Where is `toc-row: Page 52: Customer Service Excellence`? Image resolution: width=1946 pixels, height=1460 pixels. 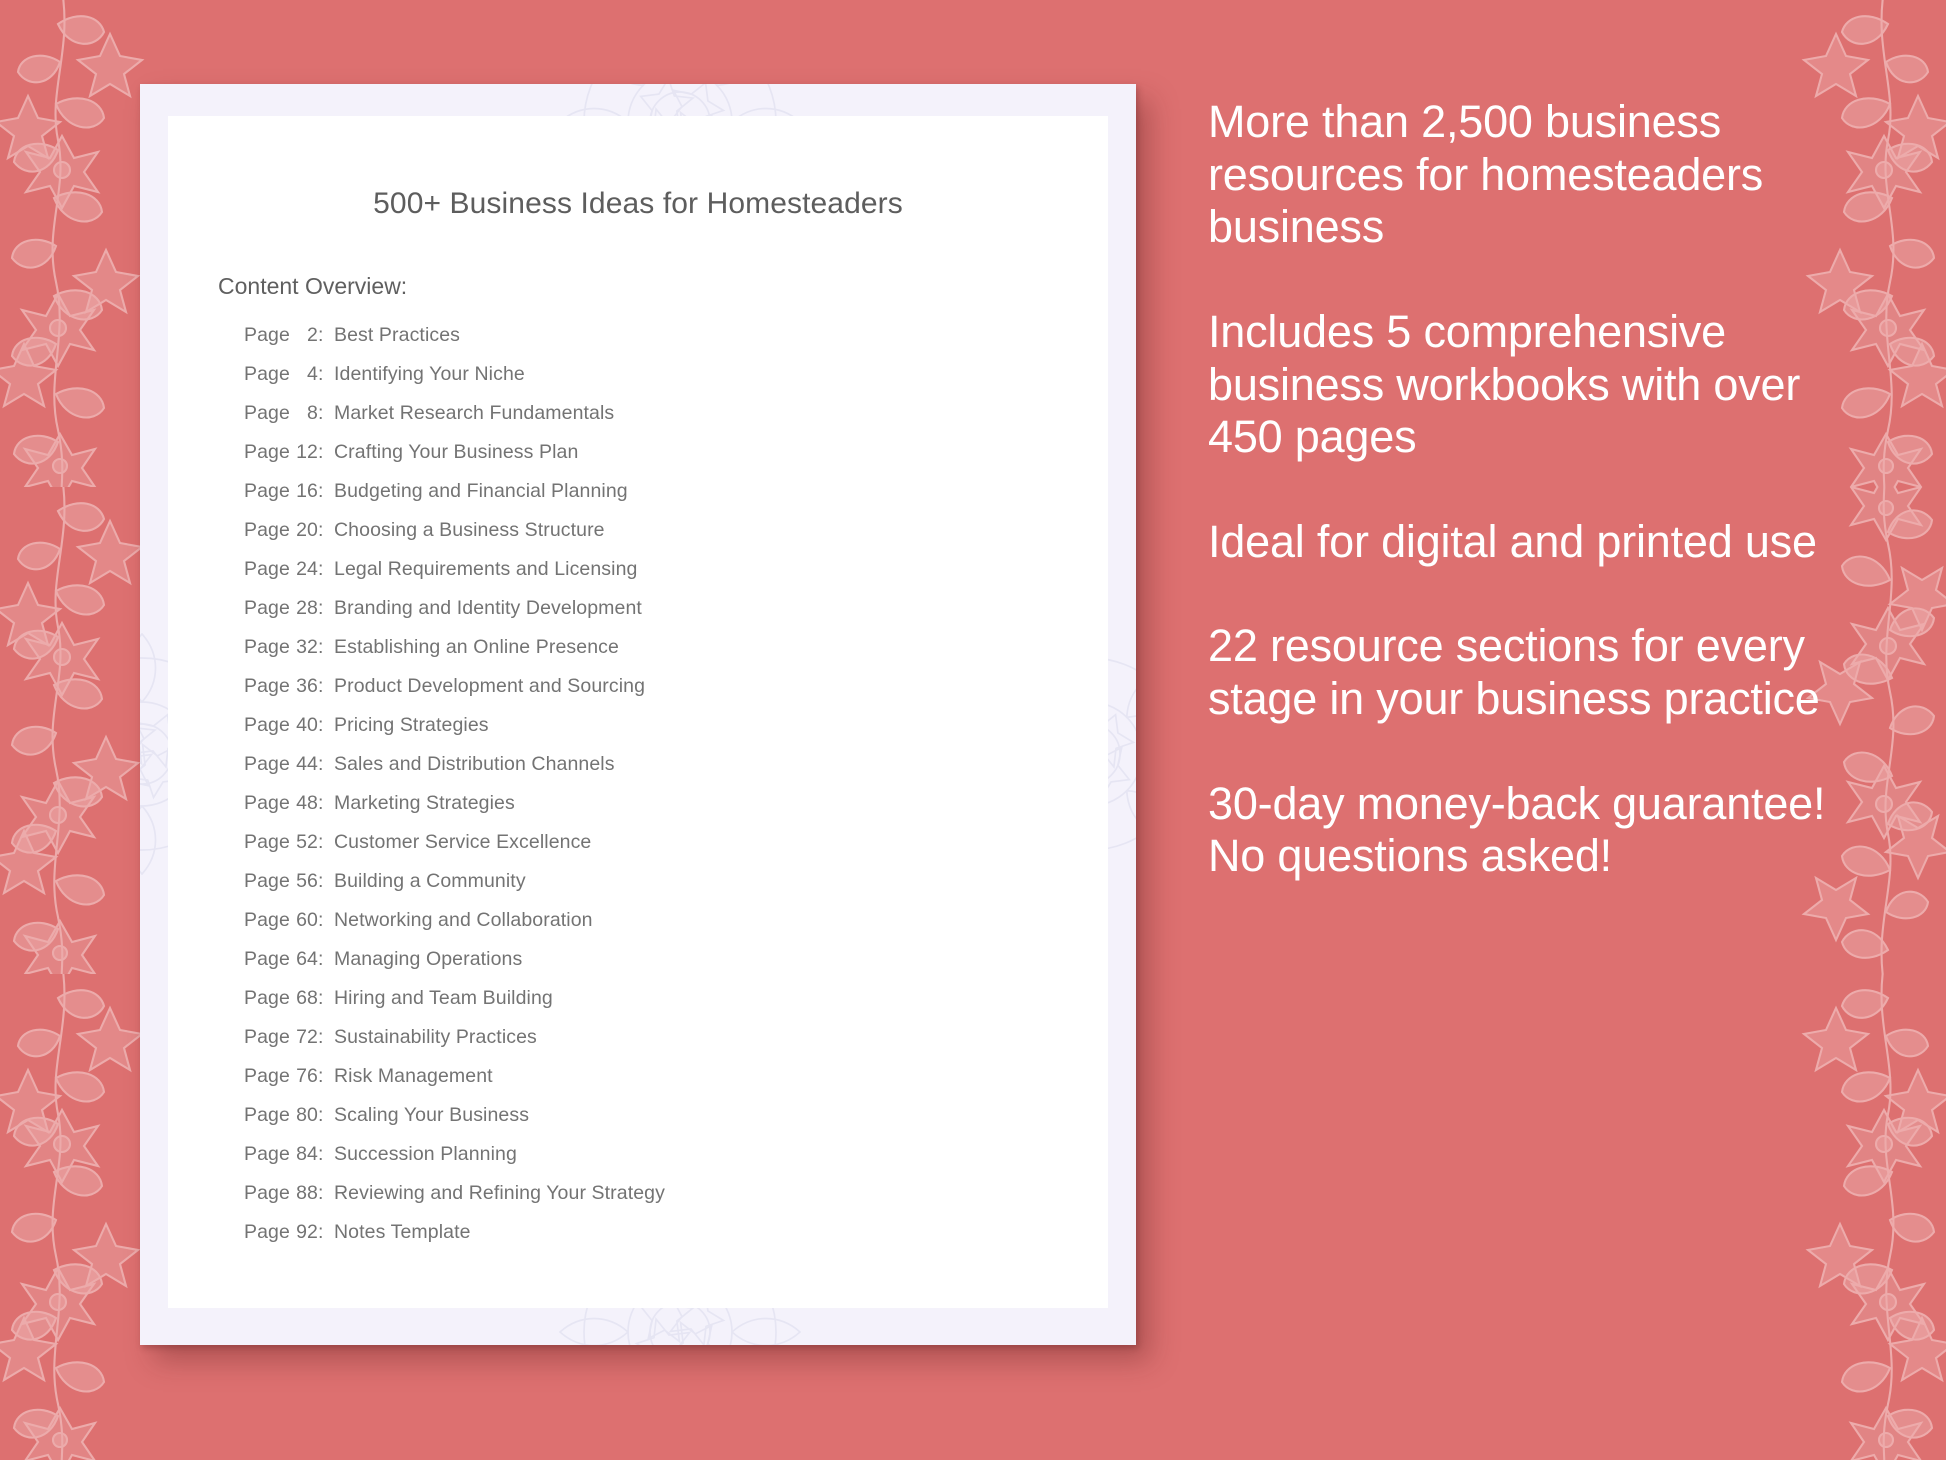
toc-row: Page 52: Customer Service Excellence is located at coordinates (676, 850).